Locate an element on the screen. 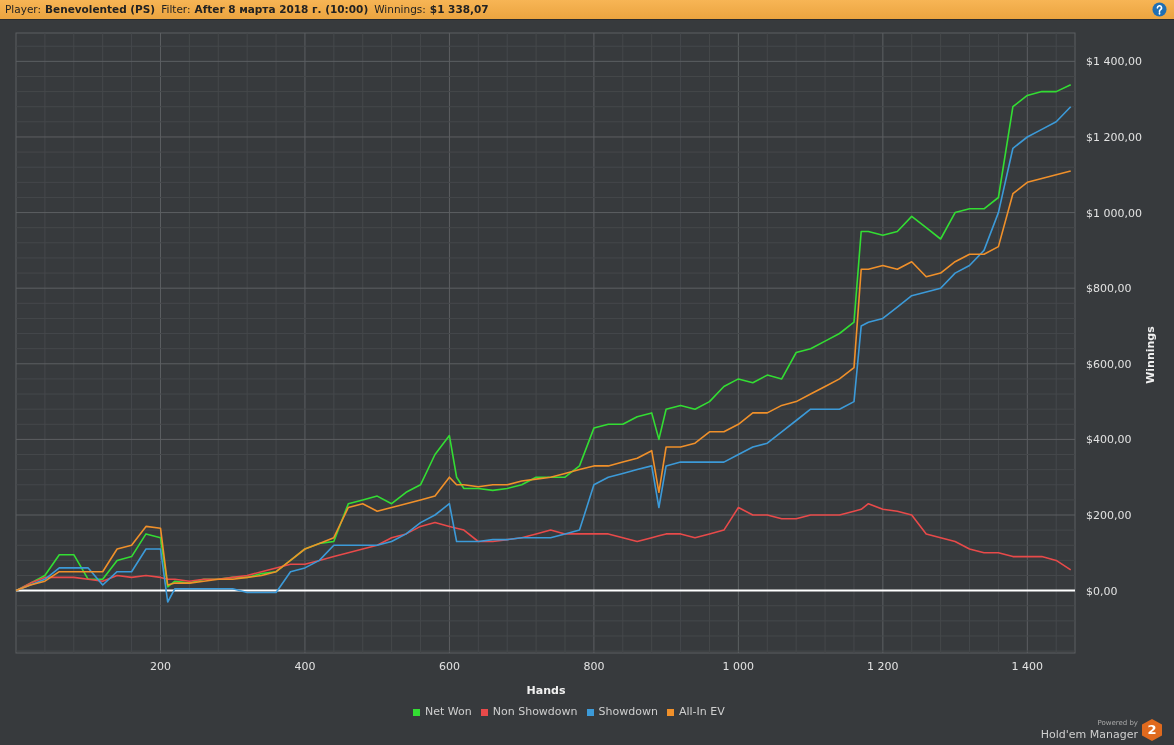 The height and width of the screenshot is (745, 1174). field-label: Player: is located at coordinates (23, 9).